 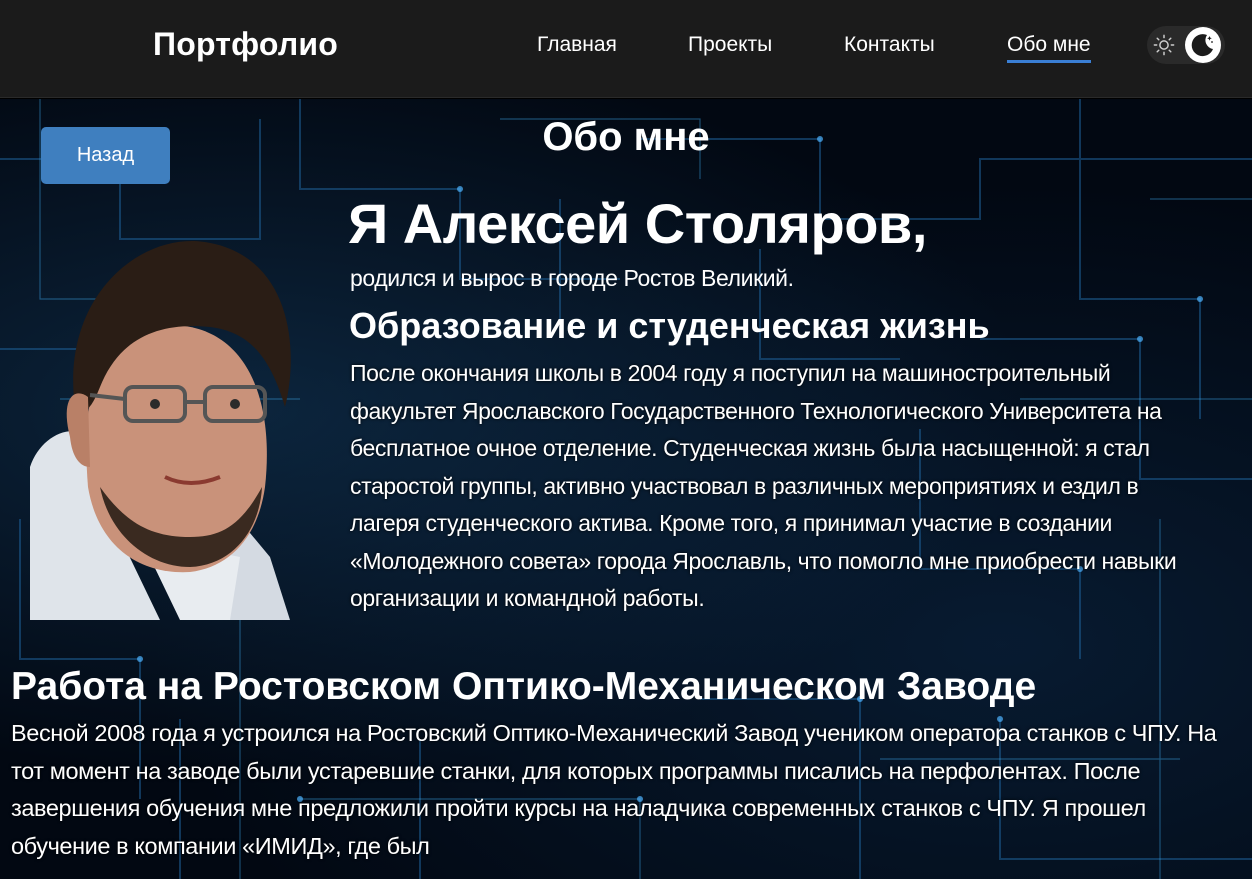 I want to click on site-brand: Портфолио, so click(x=245, y=44).